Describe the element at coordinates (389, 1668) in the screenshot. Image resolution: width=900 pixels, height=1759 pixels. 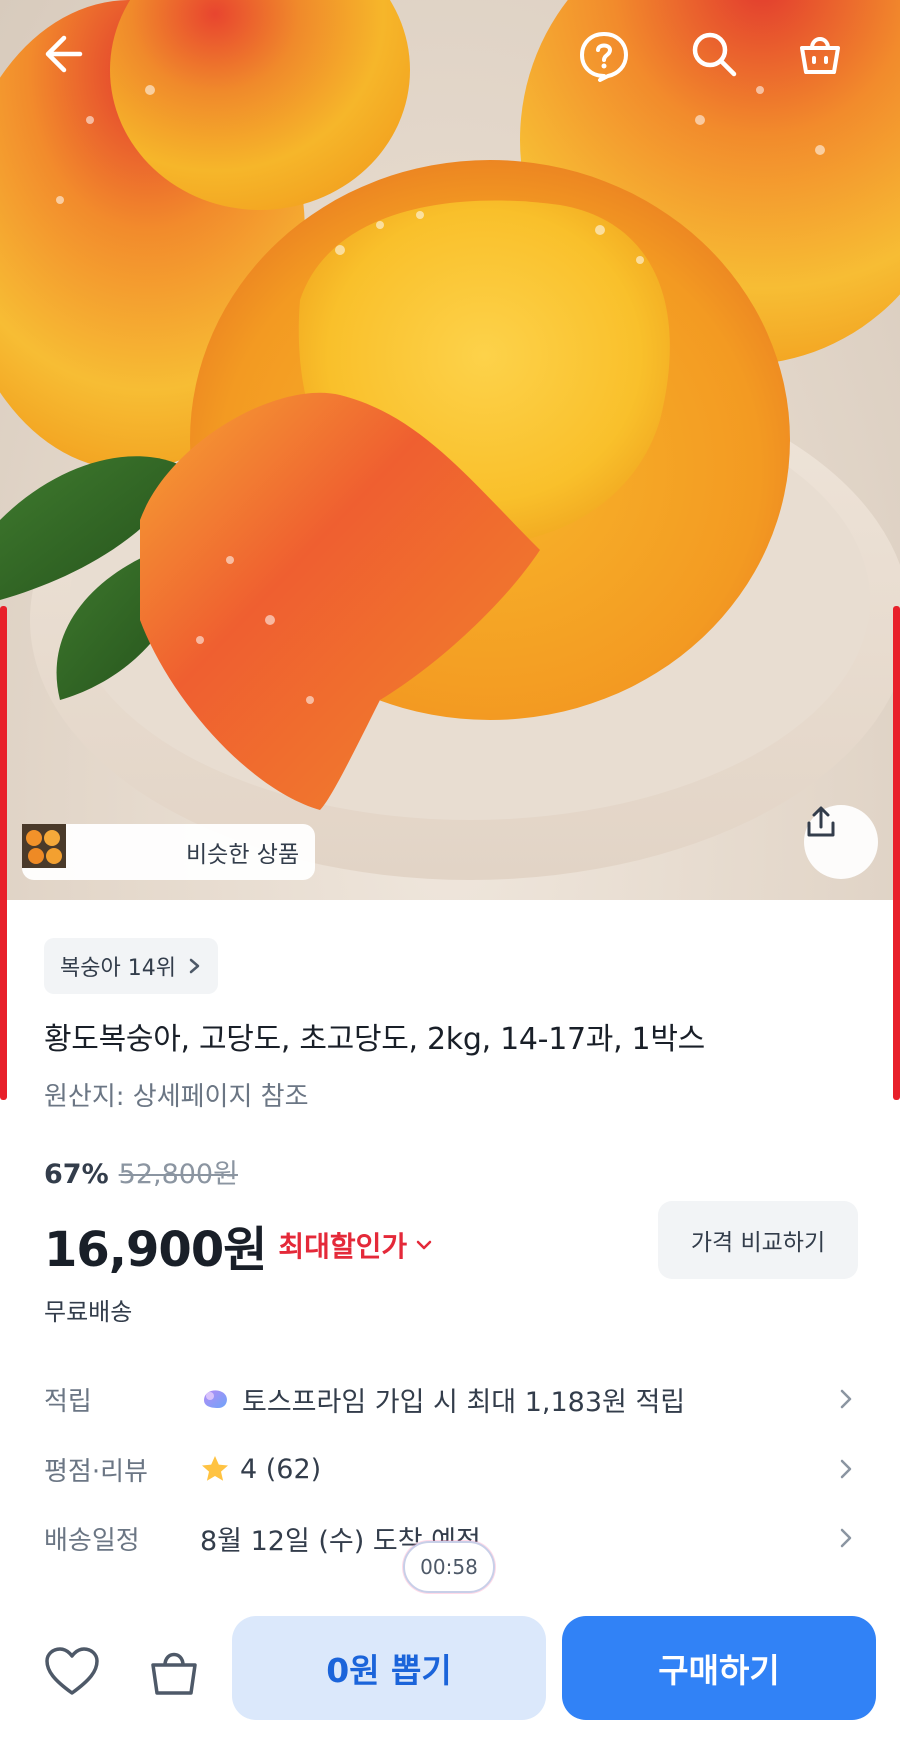
I see `zero-won-draw-button: 0원 뽑기` at that location.